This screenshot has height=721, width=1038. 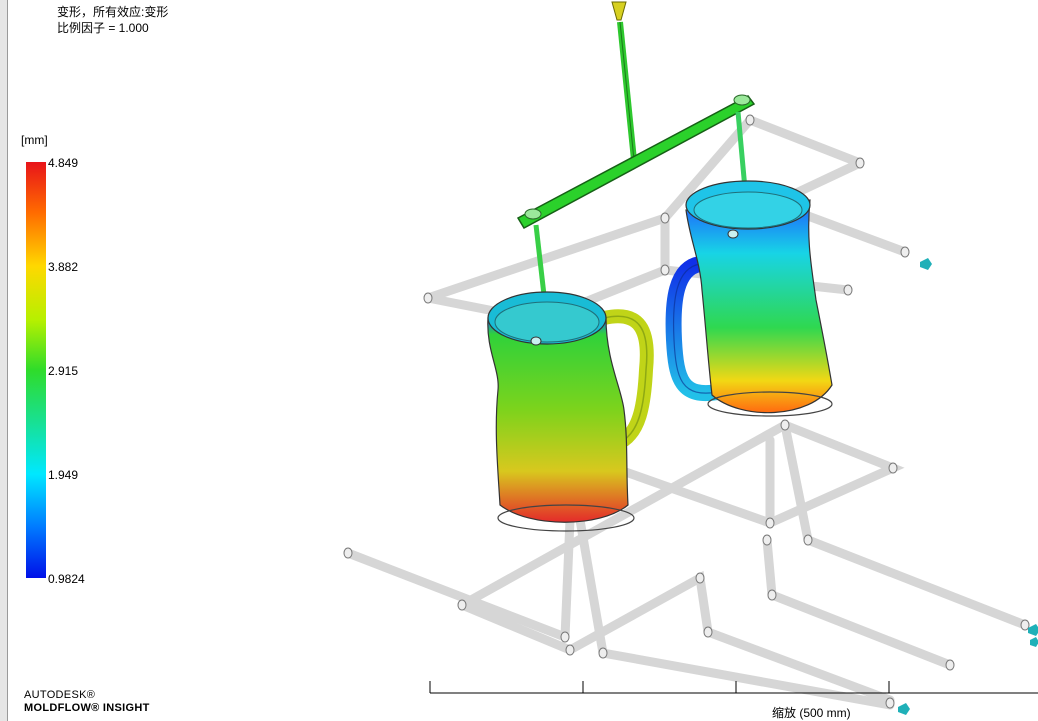 I want to click on scale-bar, so click(x=733, y=687).